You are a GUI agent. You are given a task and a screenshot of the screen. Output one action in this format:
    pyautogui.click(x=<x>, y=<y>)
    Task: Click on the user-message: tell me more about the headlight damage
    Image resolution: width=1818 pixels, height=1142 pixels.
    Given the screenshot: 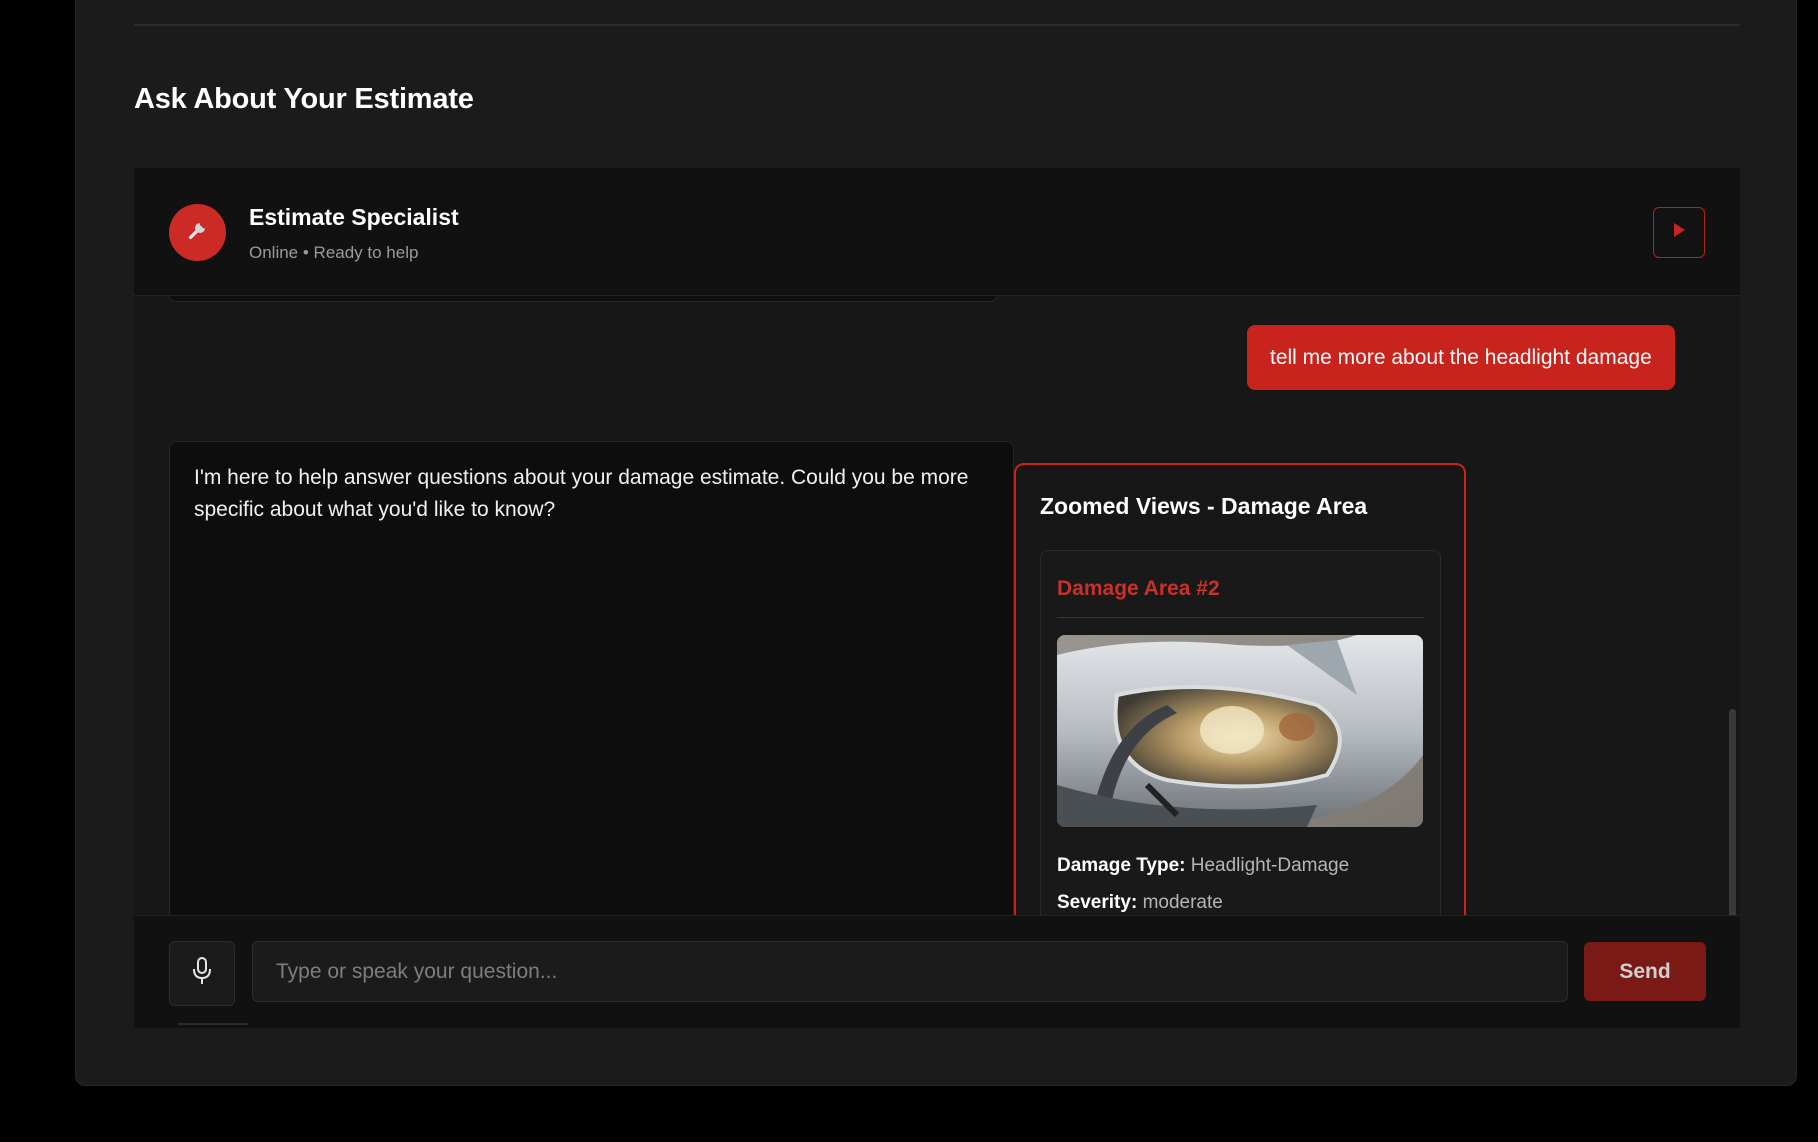 What is the action you would take?
    pyautogui.click(x=1461, y=357)
    